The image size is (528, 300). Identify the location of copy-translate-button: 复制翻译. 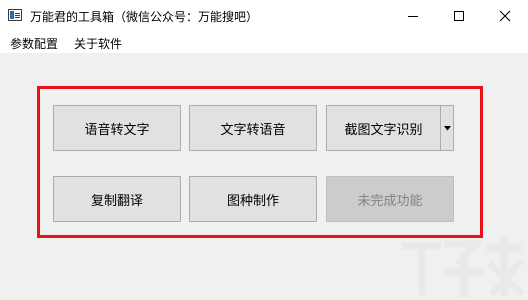
(117, 199).